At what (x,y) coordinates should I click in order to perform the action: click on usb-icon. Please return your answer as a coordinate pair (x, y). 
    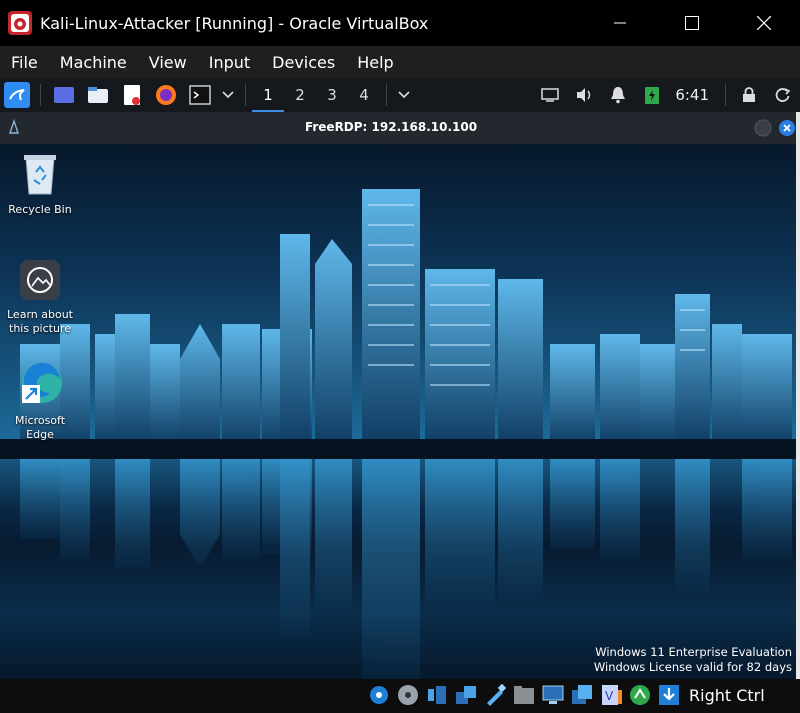
    Looking at the image, I should click on (495, 695).